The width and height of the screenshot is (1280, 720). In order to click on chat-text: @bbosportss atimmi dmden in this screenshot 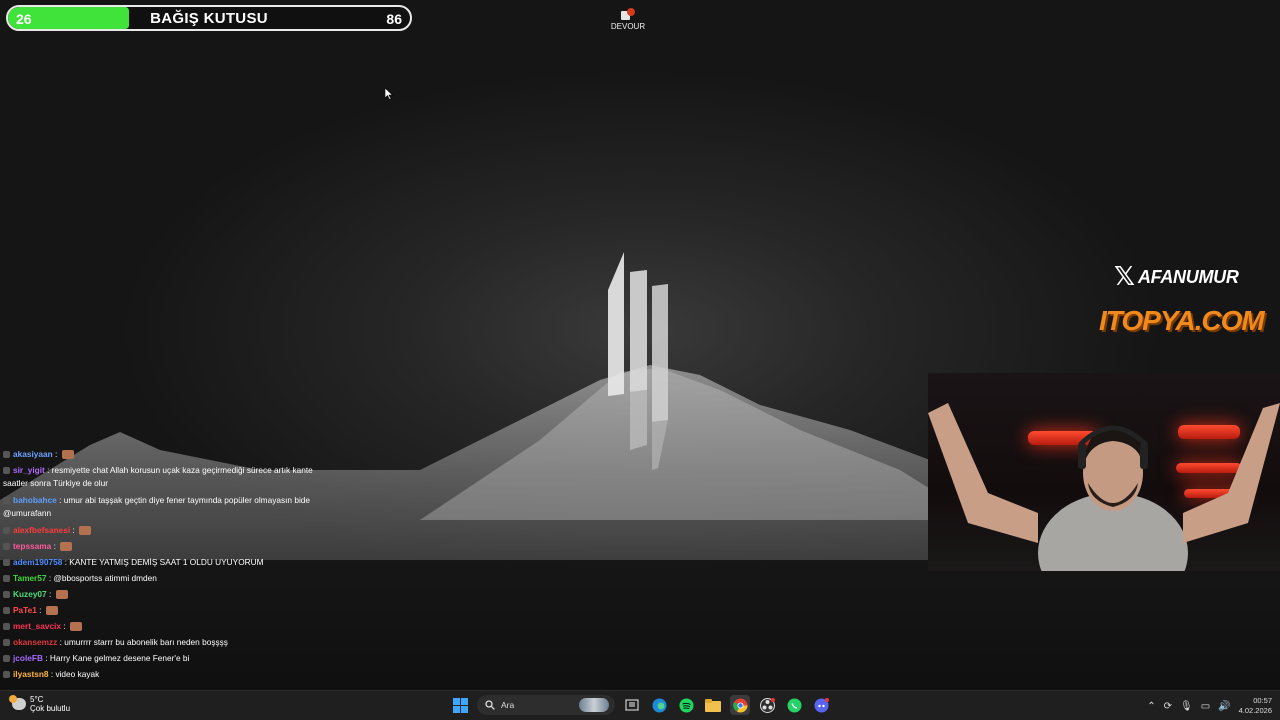, I will do `click(105, 578)`.